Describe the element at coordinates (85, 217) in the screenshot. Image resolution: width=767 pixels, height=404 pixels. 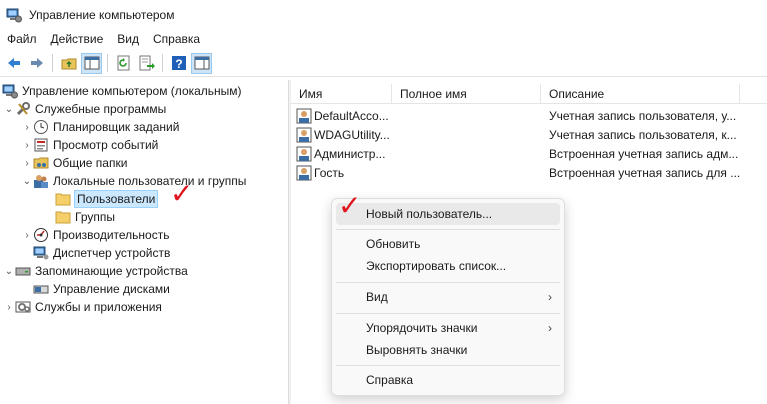
I see `tree-item-groups: Группы` at that location.